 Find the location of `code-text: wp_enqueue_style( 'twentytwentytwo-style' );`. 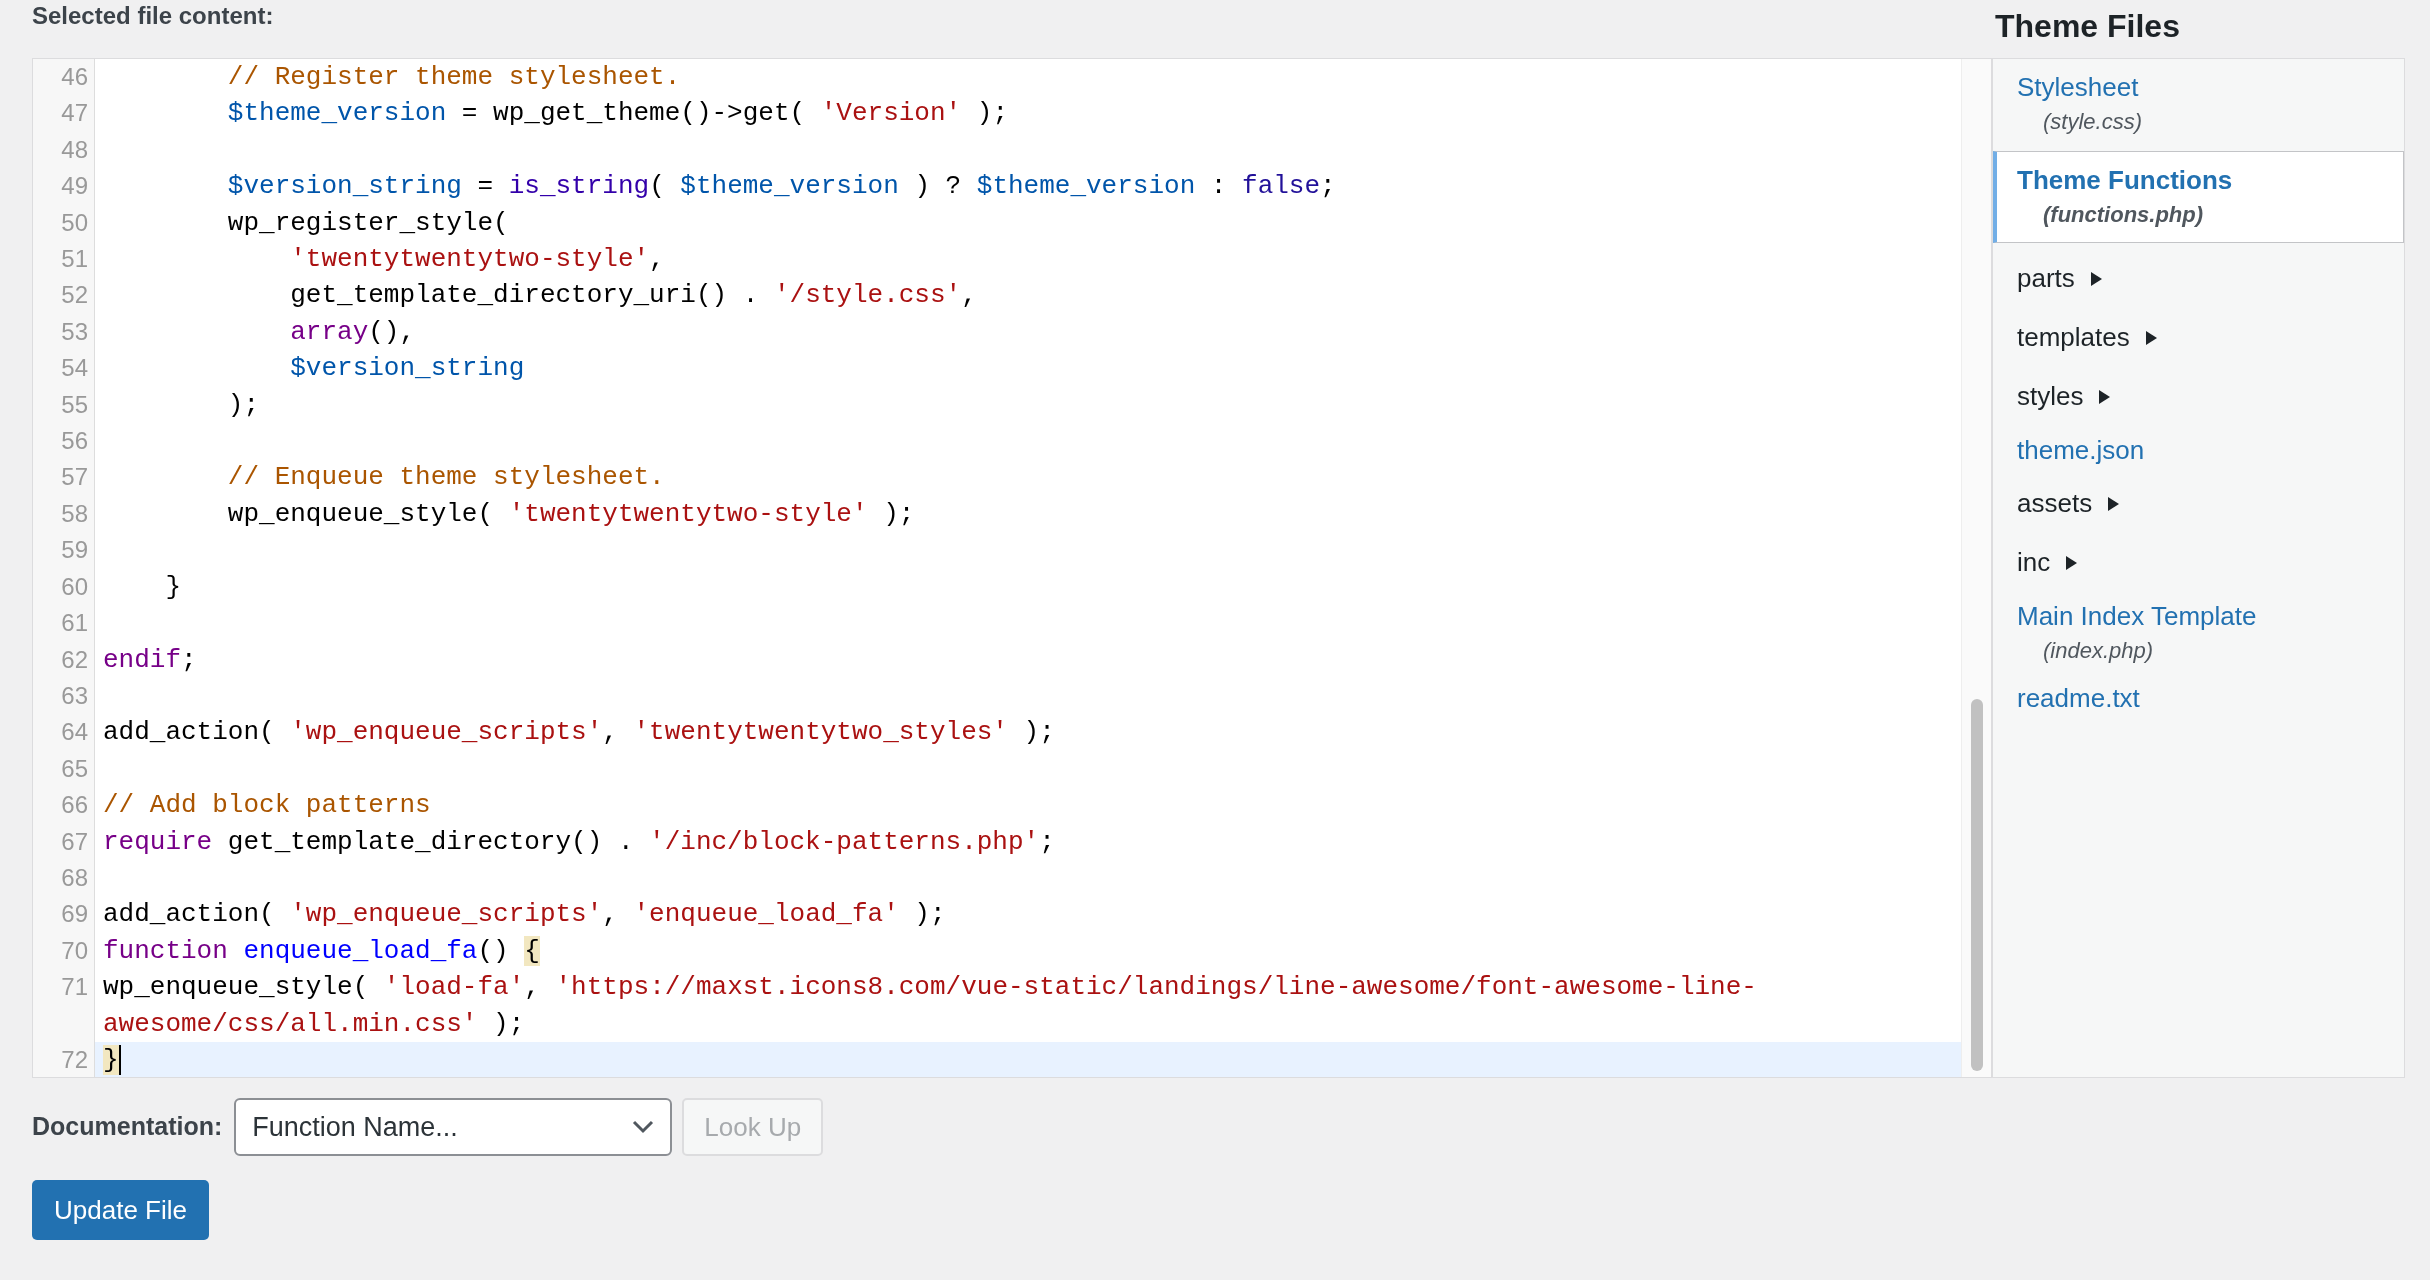

code-text: wp_enqueue_style( 'twentytwentytwo-style' ); is located at coordinates (570, 514).